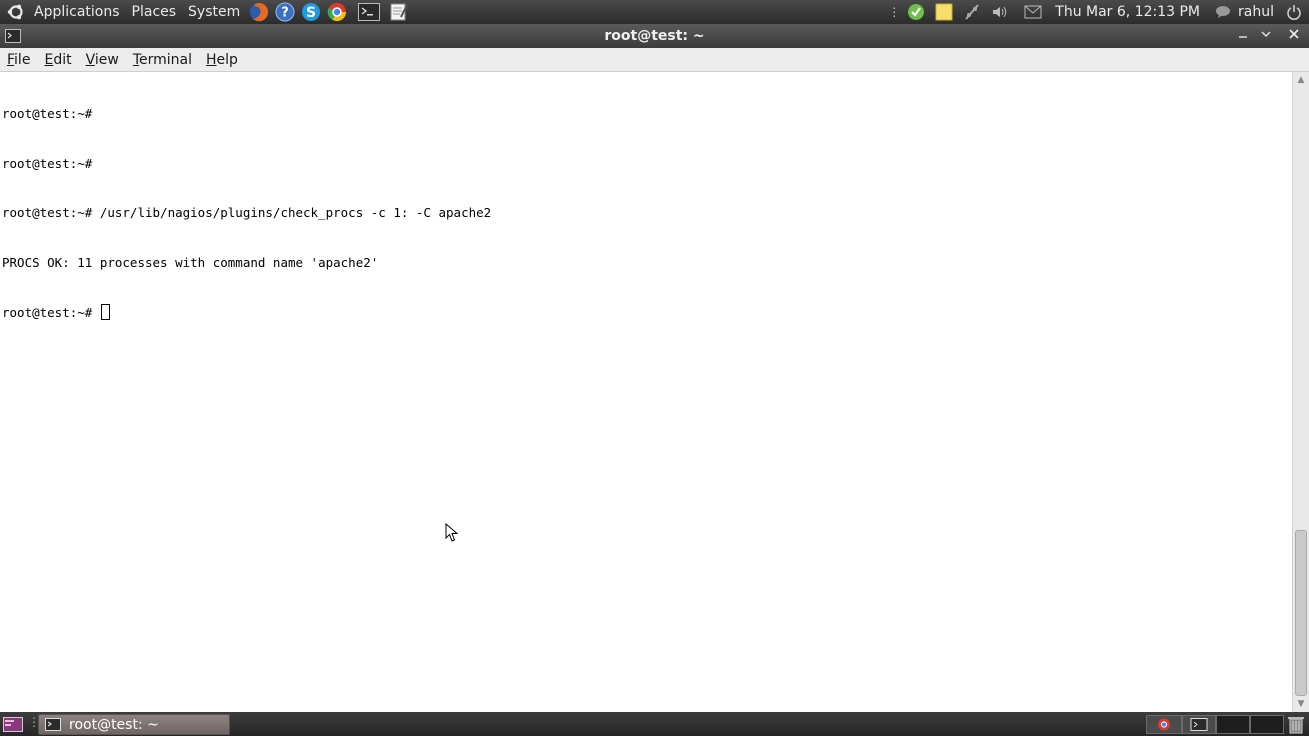 The width and height of the screenshot is (1309, 736). Describe the element at coordinates (654, 60) in the screenshot. I see `menubar: File Edit View Terminal Help` at that location.